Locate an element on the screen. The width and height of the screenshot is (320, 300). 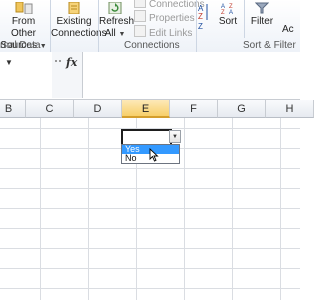
dropdown-arrow-button: ▼ is located at coordinates (175, 136).